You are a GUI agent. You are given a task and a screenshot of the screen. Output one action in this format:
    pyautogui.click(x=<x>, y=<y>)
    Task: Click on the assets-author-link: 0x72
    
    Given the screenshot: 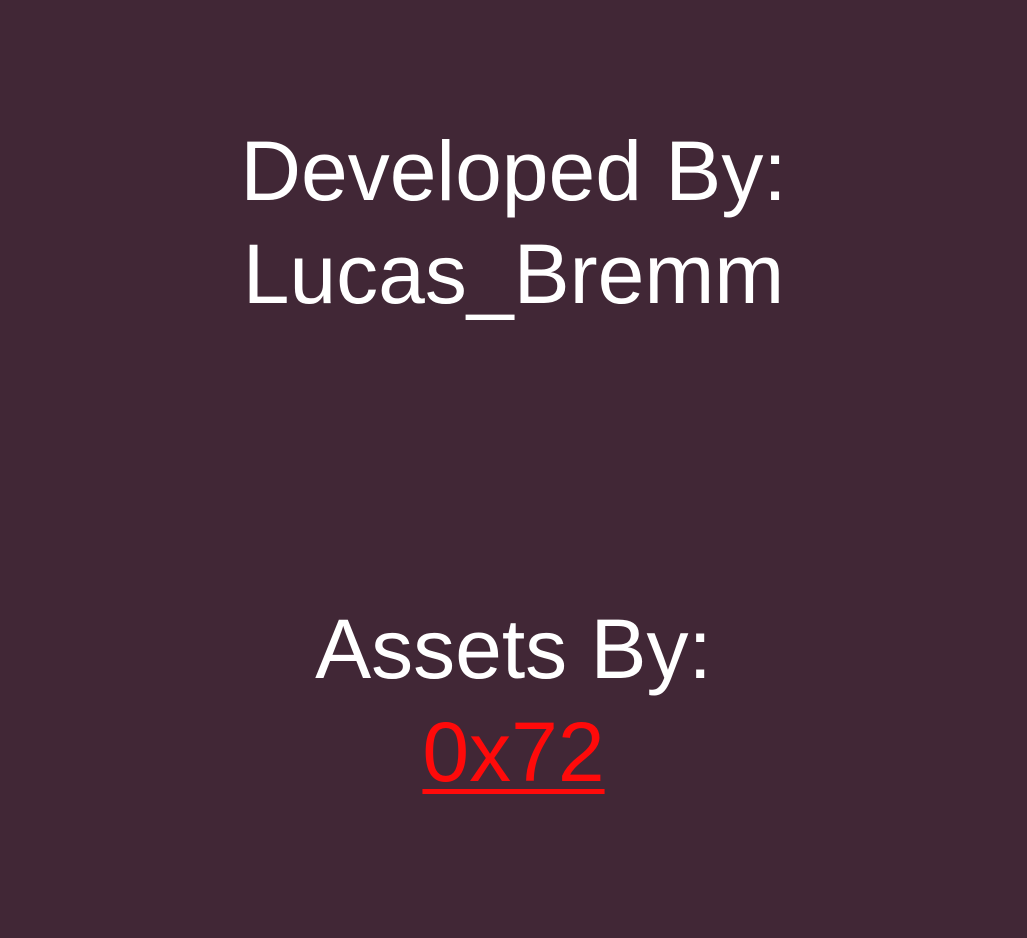 What is the action you would take?
    pyautogui.click(x=513, y=752)
    